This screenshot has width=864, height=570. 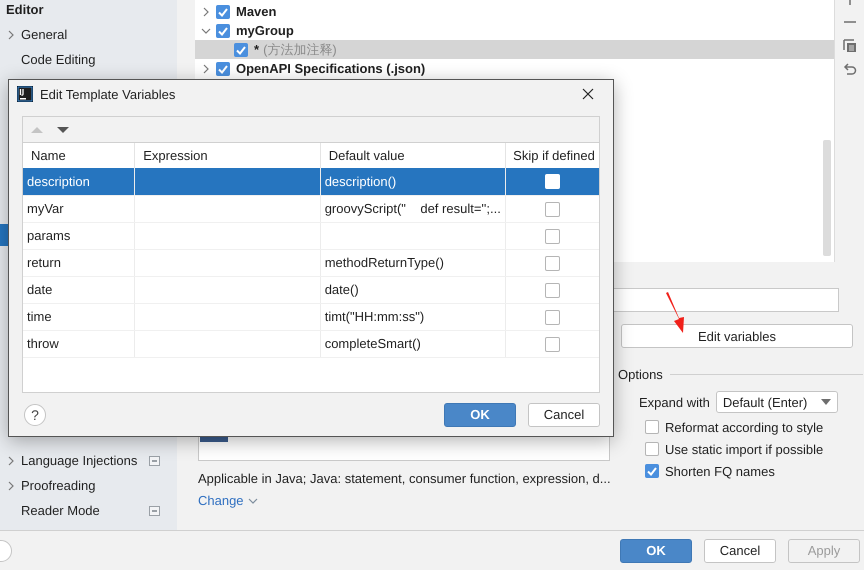 What do you see at coordinates (300, 49) in the screenshot?
I see `template-description: (方法加注释)` at bounding box center [300, 49].